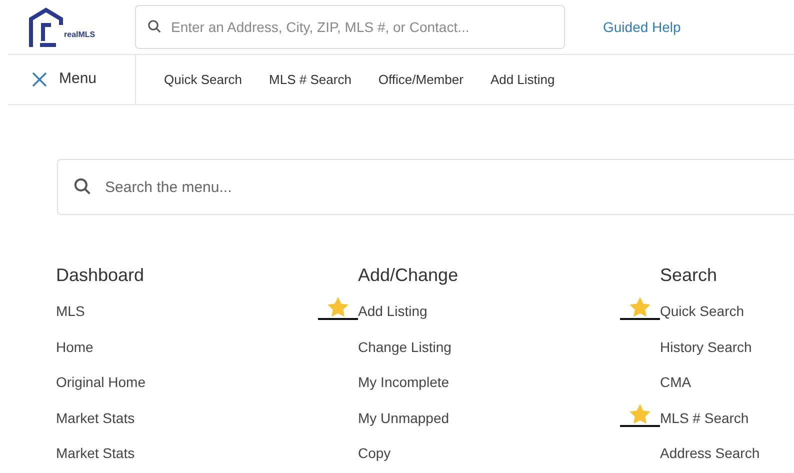  Describe the element at coordinates (642, 27) in the screenshot. I see `guided-help-link: Guided Help` at that location.